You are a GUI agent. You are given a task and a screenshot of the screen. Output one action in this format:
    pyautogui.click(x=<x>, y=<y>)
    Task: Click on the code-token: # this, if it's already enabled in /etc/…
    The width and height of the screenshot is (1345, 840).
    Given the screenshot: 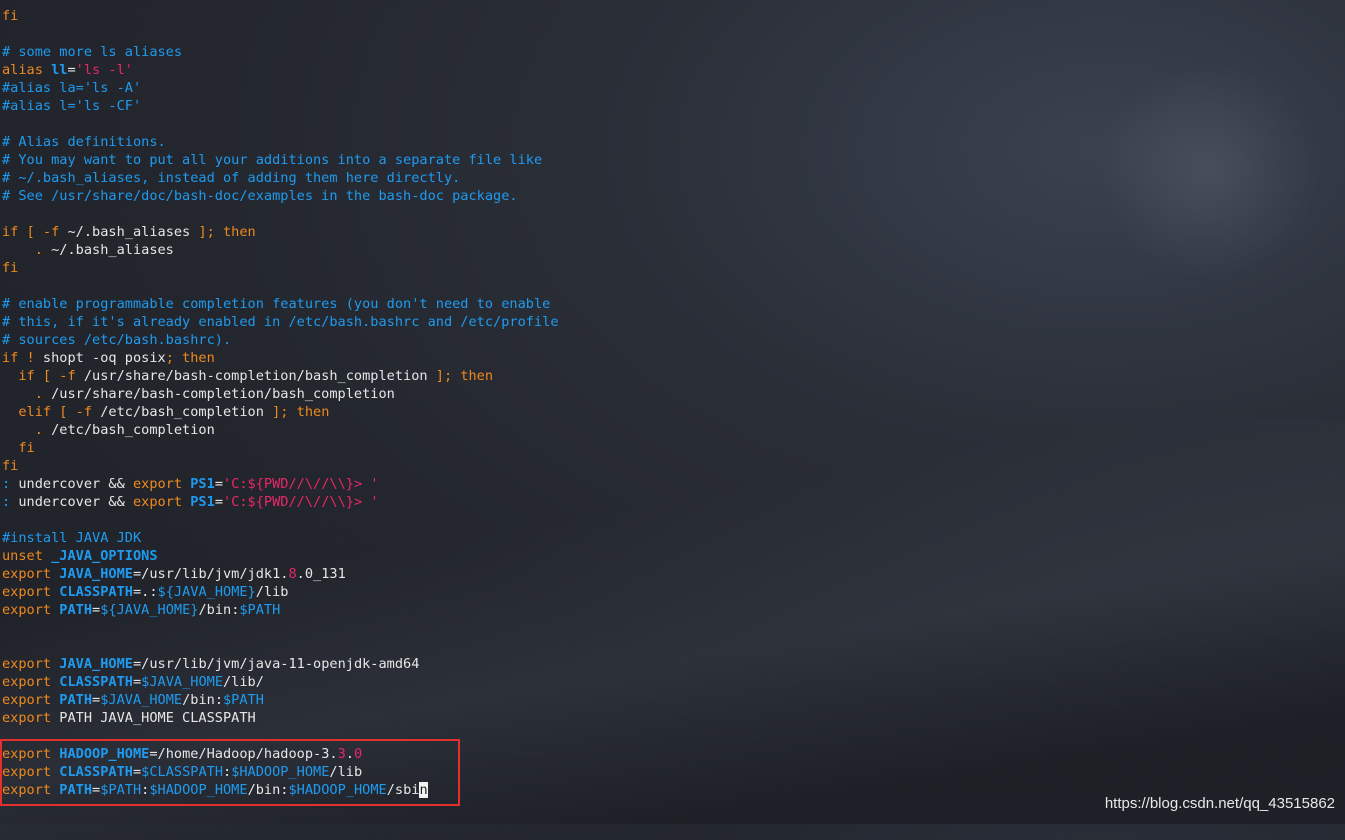 What is the action you would take?
    pyautogui.click(x=280, y=322)
    